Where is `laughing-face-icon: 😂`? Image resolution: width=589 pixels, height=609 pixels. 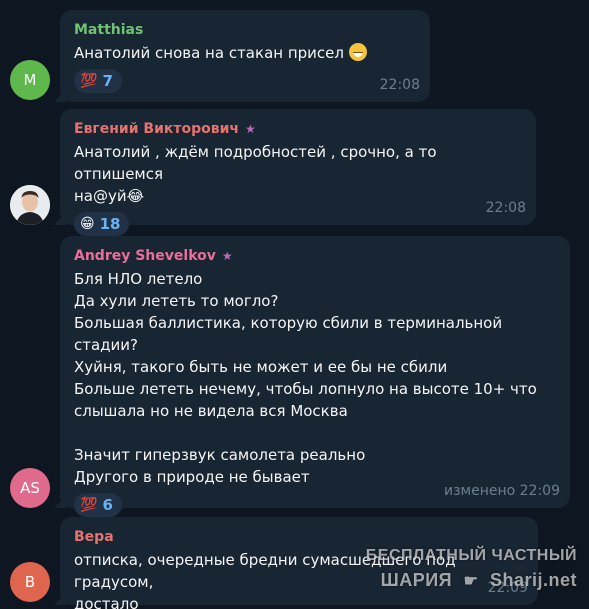
laughing-face-icon: 😂 is located at coordinates (135, 196).